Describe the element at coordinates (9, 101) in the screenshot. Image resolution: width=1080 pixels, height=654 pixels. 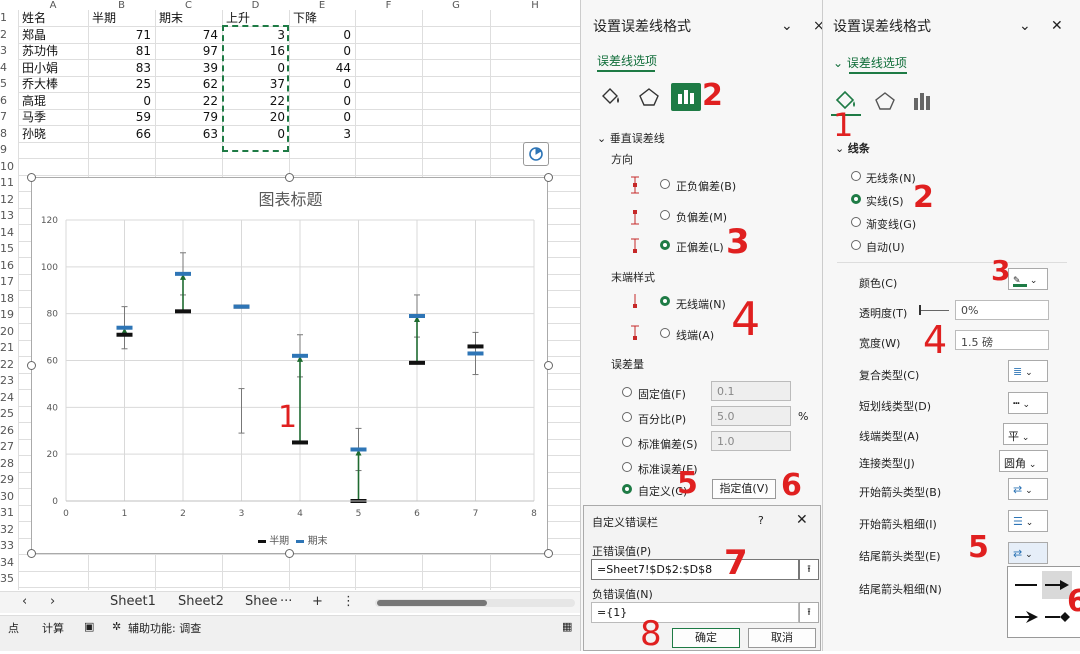
I see `row-header-6: 6` at that location.